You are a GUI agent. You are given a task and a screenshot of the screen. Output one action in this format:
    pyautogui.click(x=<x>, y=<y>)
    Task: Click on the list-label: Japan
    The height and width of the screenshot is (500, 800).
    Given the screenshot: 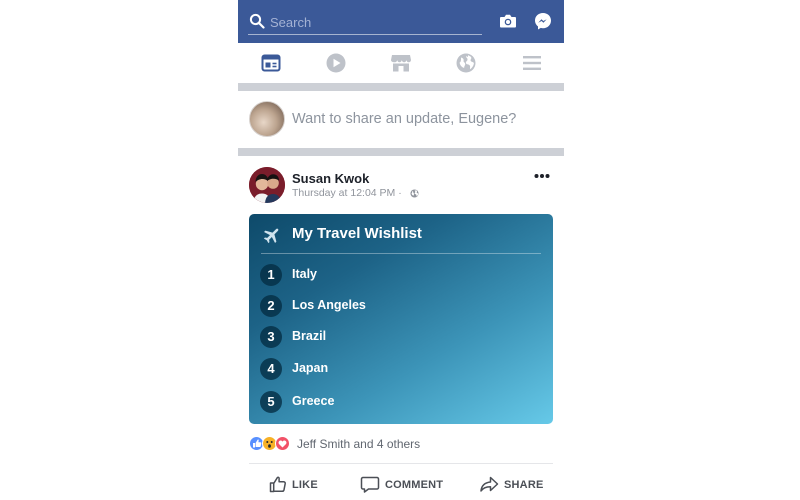 What is the action you would take?
    pyautogui.click(x=310, y=368)
    